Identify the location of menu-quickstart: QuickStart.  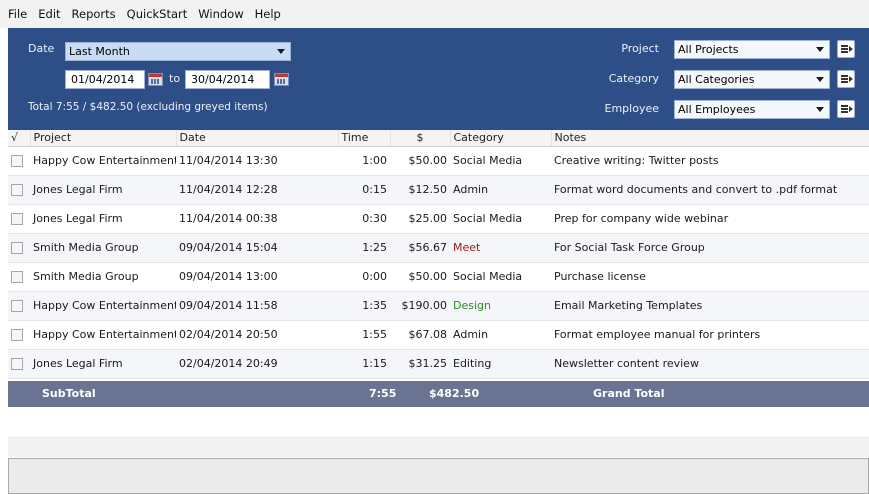
(157, 14).